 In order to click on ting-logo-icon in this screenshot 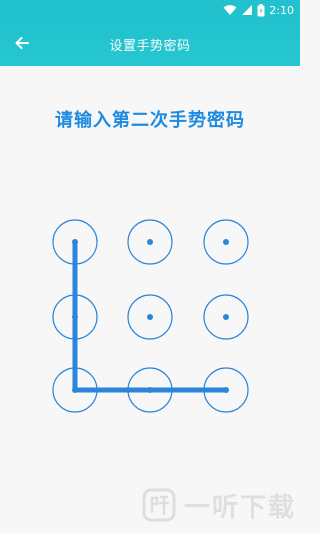, I will do `click(159, 505)`.